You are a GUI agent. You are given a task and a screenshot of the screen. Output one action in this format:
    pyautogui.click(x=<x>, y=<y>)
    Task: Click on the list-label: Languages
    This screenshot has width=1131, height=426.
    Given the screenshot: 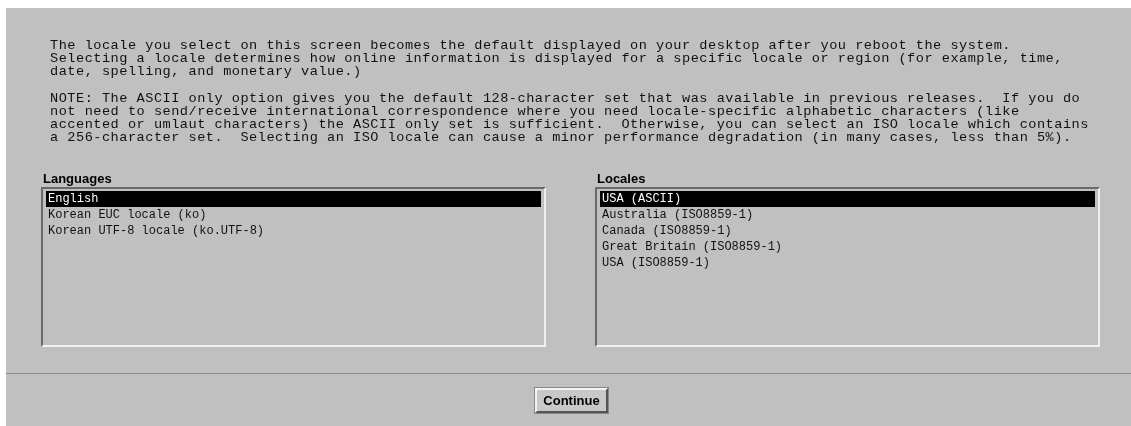 What is the action you would take?
    pyautogui.click(x=78, y=178)
    